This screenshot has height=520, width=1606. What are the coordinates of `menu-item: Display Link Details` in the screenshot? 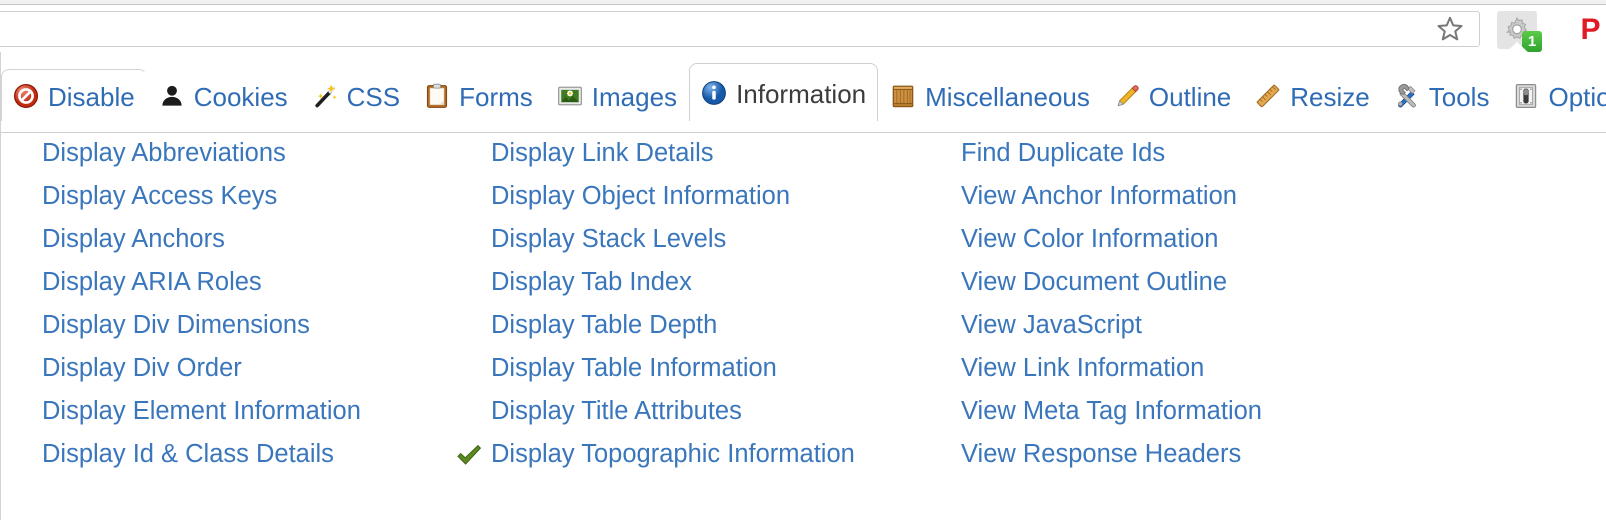 It's located at (695, 153).